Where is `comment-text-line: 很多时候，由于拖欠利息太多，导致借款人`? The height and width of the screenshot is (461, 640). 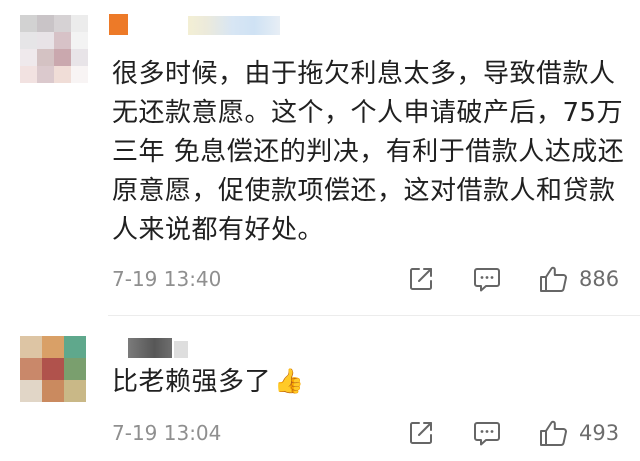
comment-text-line: 很多时候，由于拖欠利息太多，导致借款人 is located at coordinates (364, 74).